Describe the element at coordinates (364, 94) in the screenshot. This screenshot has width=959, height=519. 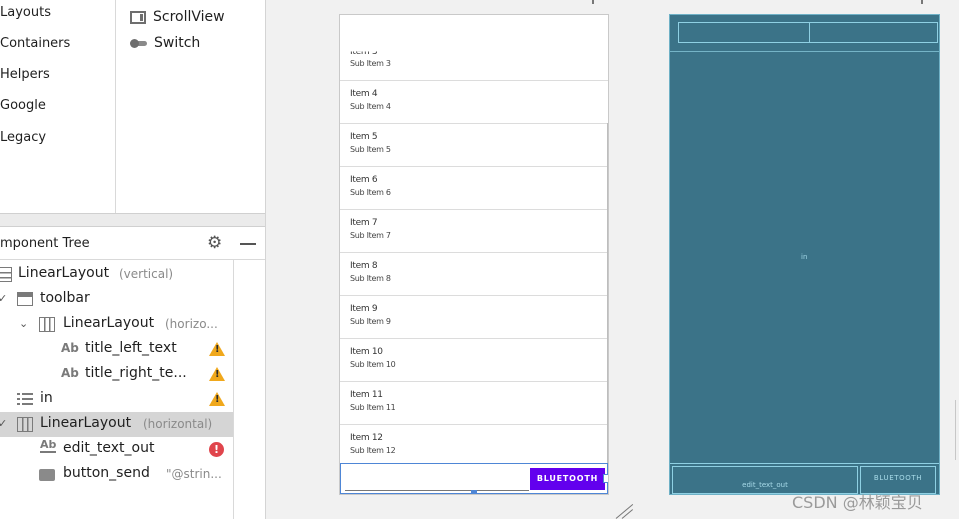
I see `list-item-title: Item 4` at that location.